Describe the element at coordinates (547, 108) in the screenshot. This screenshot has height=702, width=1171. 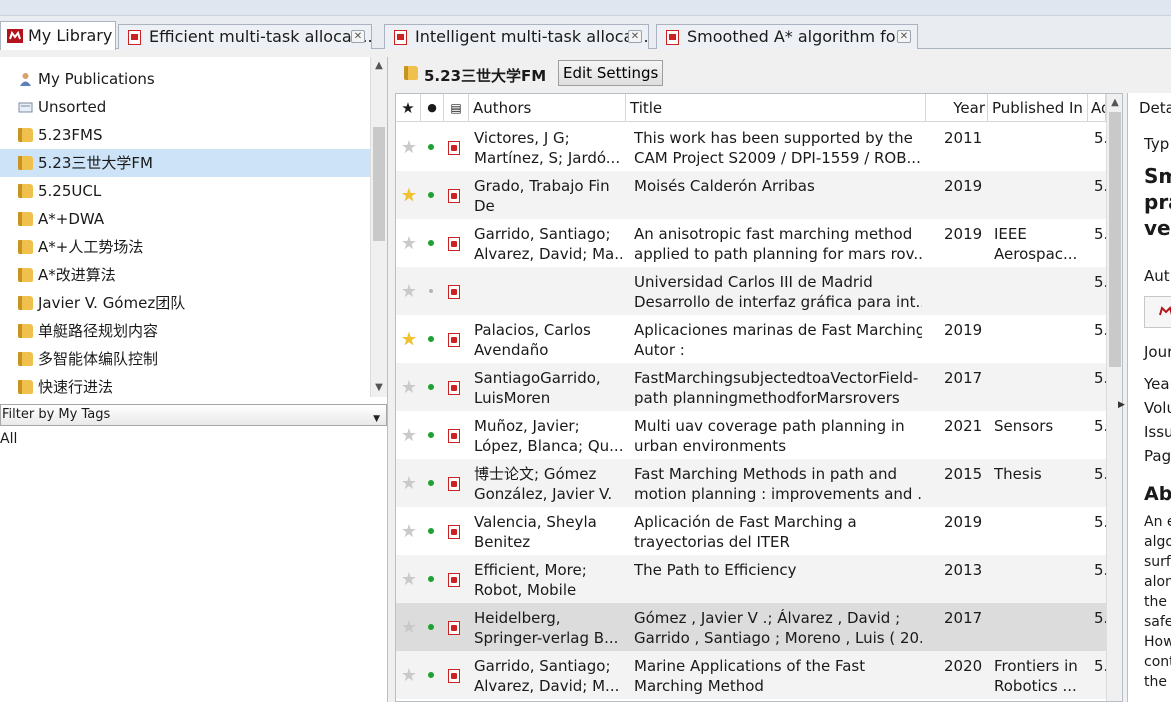
I see `column-header-authors: Authors` at that location.